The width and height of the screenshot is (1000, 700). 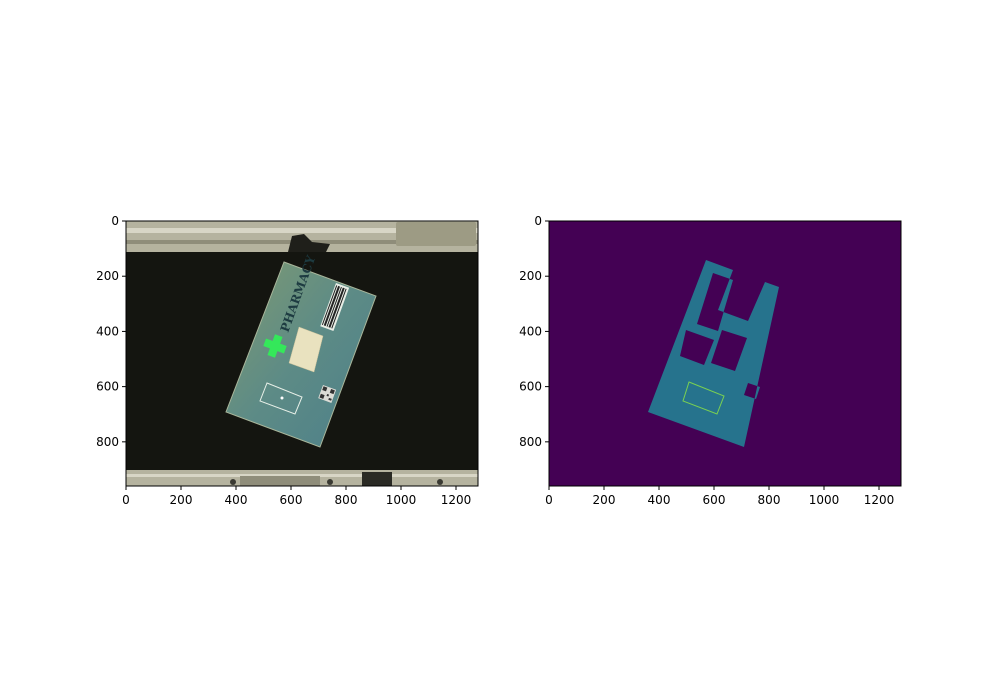 I want to click on mask-image, so click(x=725, y=353).